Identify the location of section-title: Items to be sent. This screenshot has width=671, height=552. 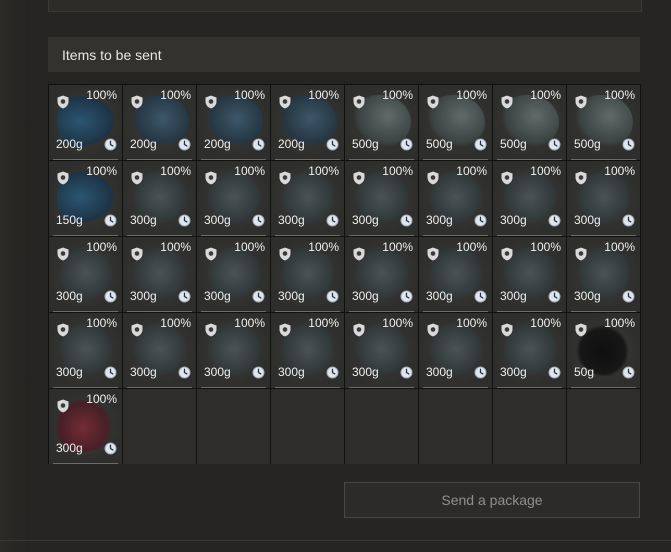
(112, 55).